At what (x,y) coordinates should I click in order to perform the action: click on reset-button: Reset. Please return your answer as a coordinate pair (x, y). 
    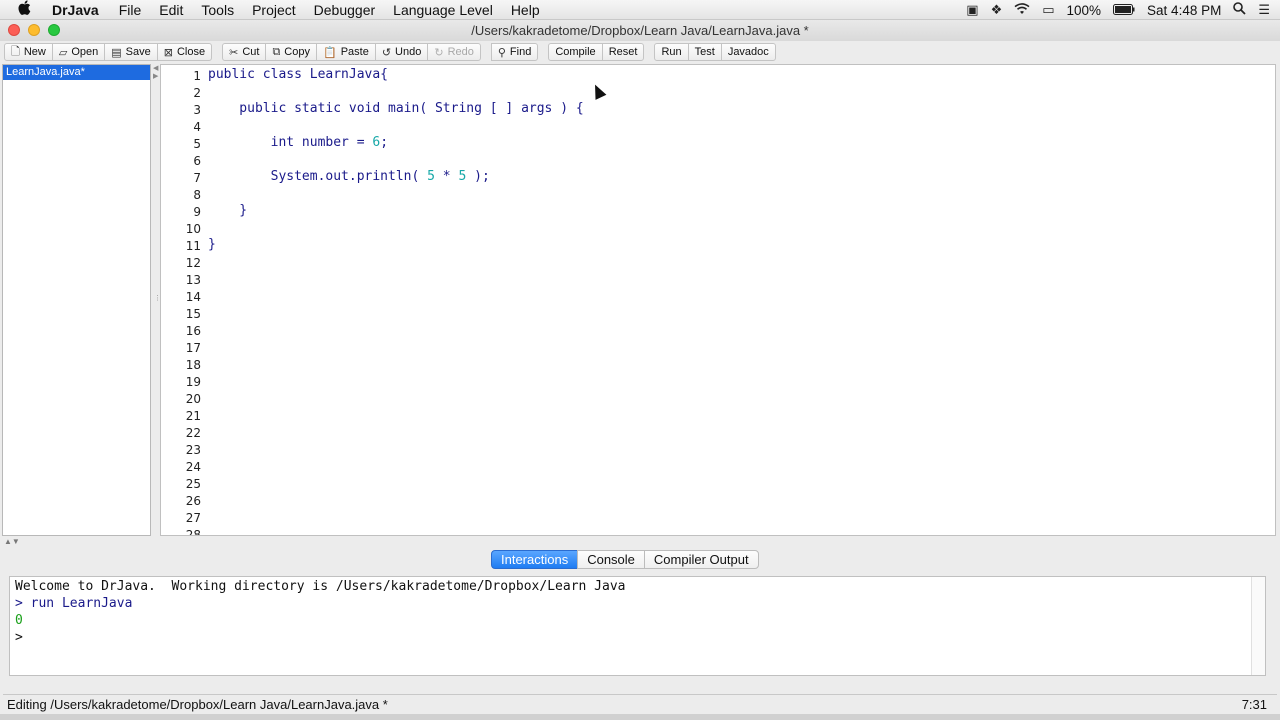
    Looking at the image, I should click on (623, 52).